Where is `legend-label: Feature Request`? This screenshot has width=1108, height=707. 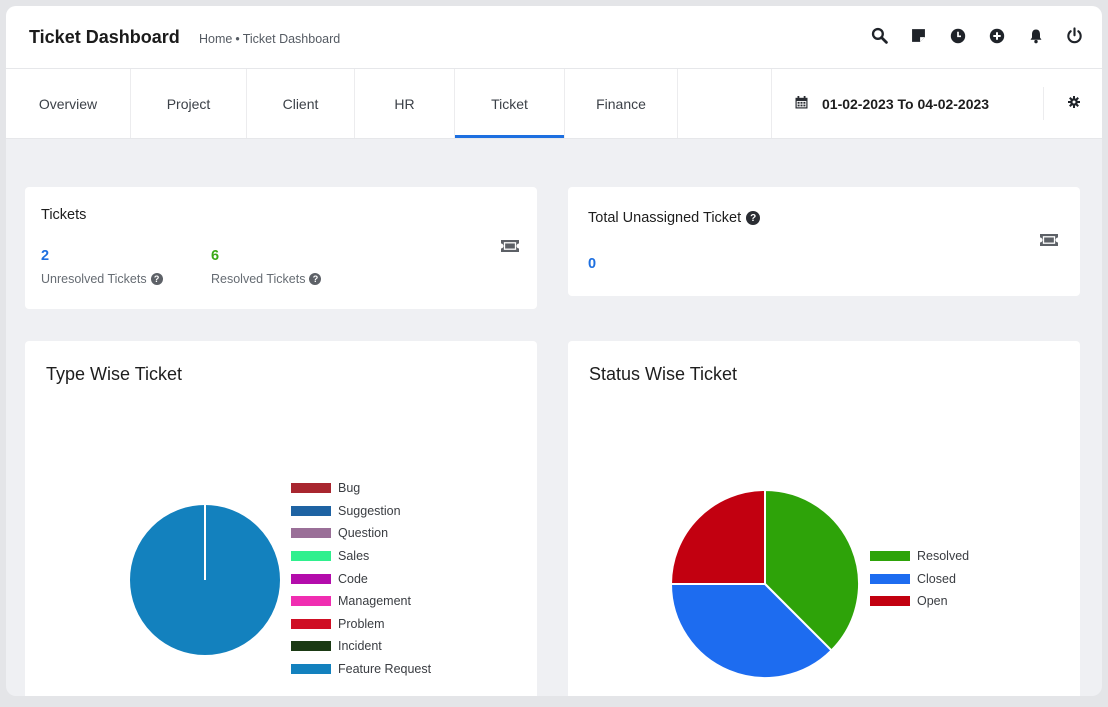 legend-label: Feature Request is located at coordinates (385, 669).